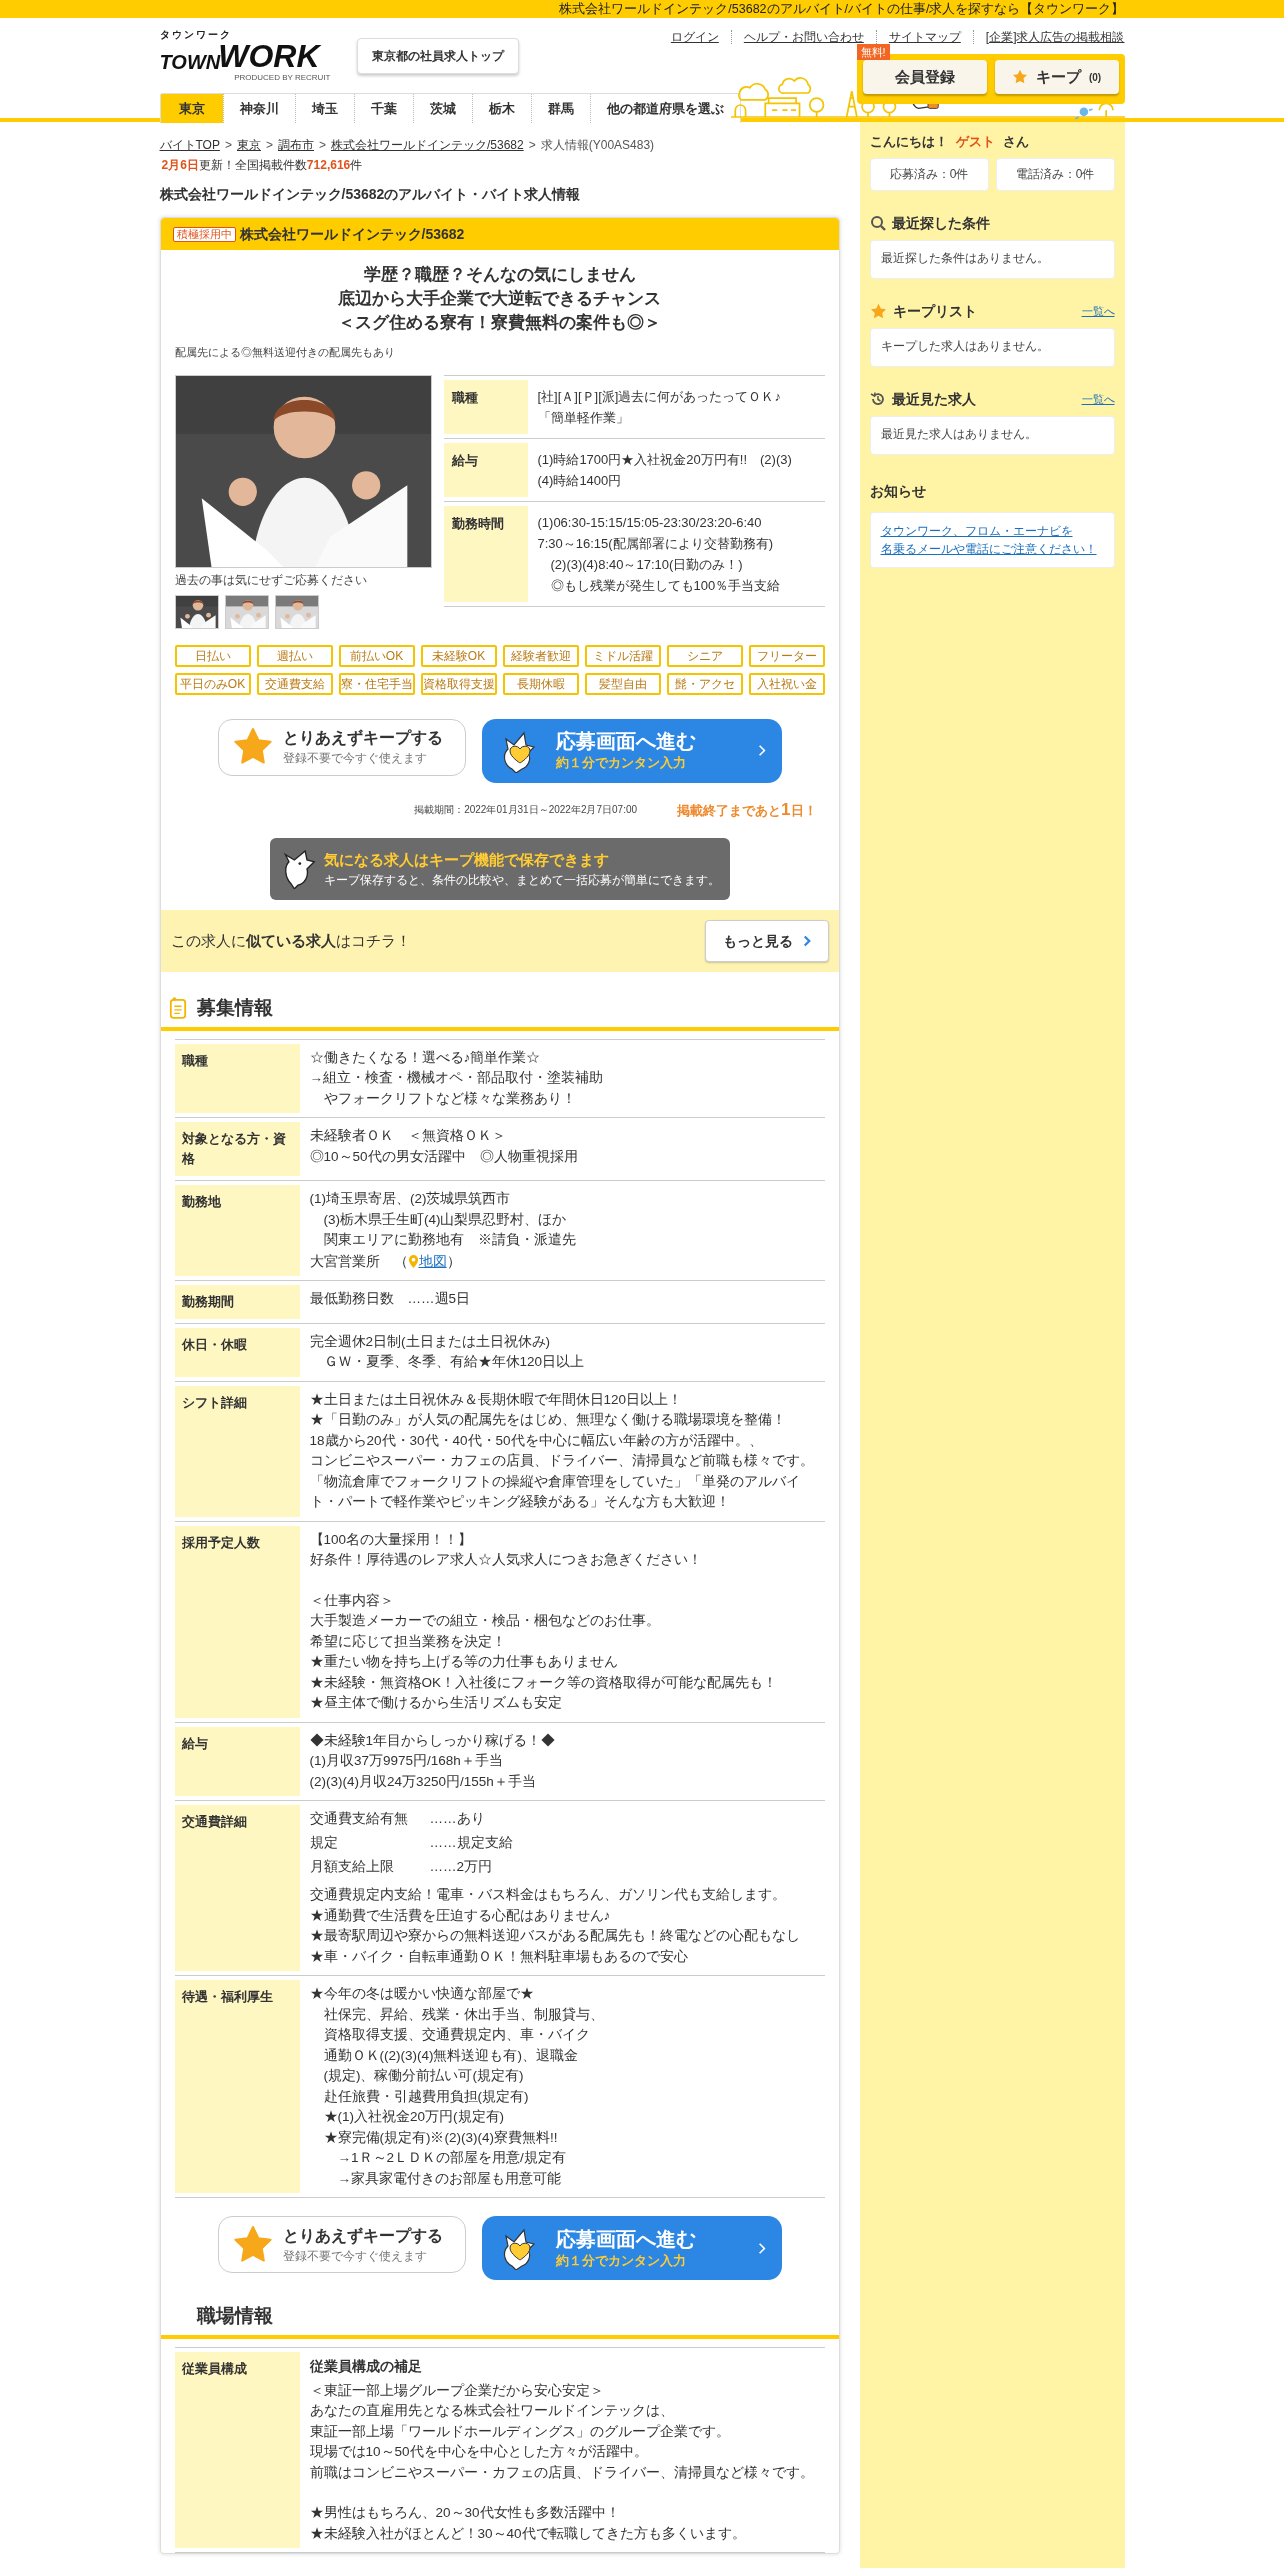  Describe the element at coordinates (369, 1867) in the screenshot. I see `detail-key: 月額支給上限` at that location.